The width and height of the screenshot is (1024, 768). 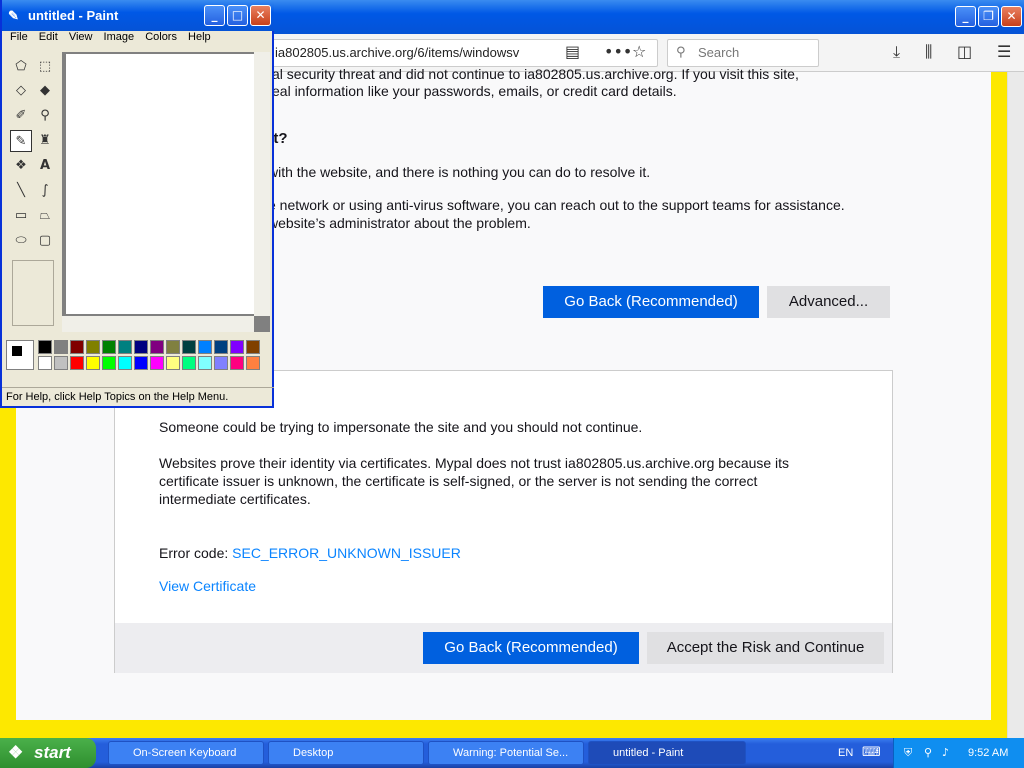 I want to click on current-colors, so click(x=20, y=355).